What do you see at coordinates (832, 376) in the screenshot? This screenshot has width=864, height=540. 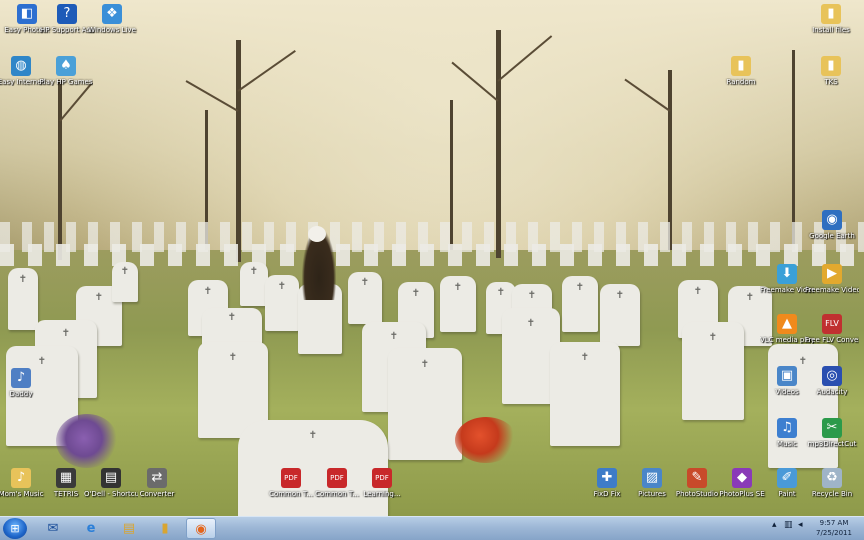 I see `audacity-icon: ◎` at bounding box center [832, 376].